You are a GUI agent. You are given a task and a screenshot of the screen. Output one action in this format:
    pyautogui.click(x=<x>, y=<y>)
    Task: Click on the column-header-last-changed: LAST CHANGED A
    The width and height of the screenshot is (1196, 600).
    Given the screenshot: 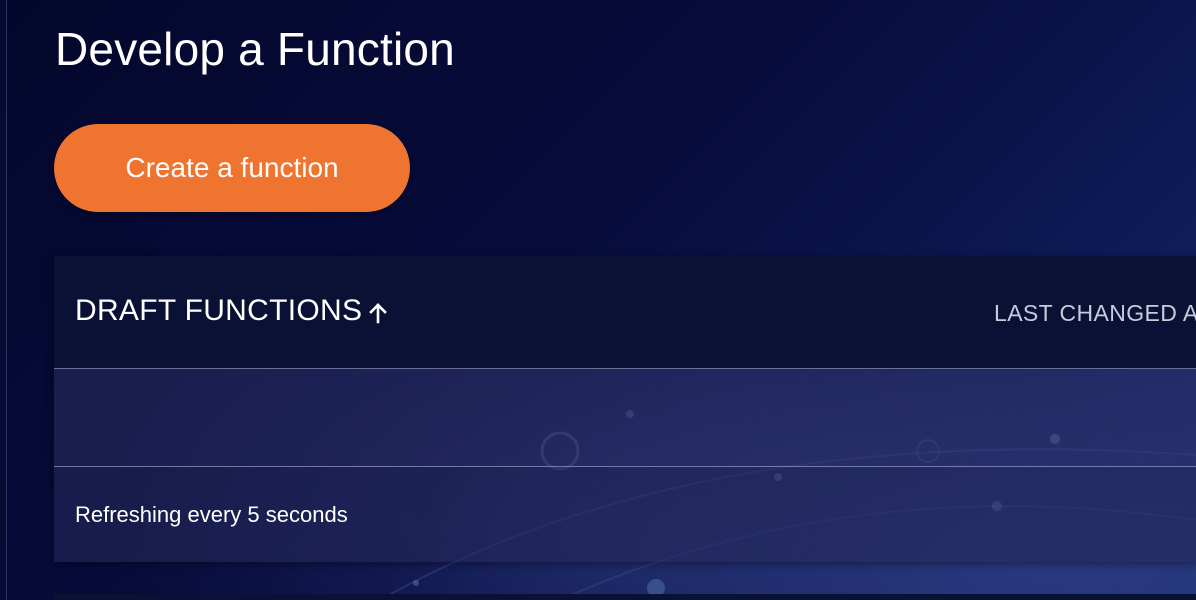 What is the action you would take?
    pyautogui.click(x=1095, y=313)
    